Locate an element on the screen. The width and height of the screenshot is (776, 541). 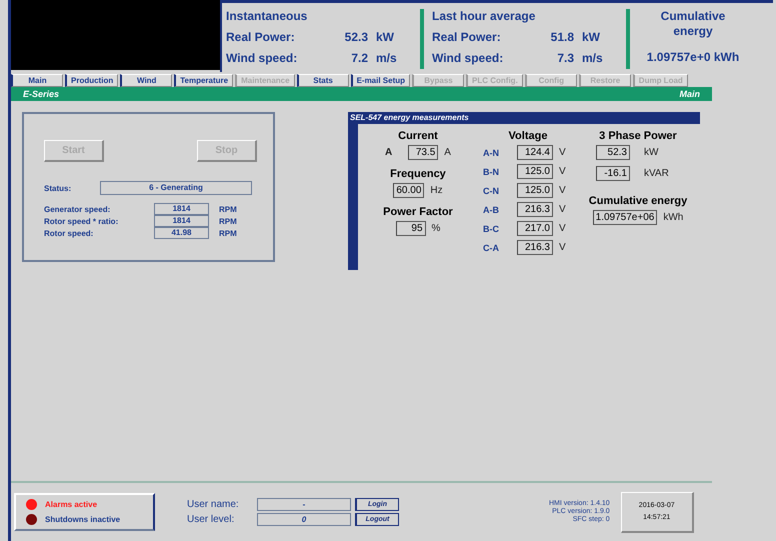
banner-text: E-Series is located at coordinates (41, 94).